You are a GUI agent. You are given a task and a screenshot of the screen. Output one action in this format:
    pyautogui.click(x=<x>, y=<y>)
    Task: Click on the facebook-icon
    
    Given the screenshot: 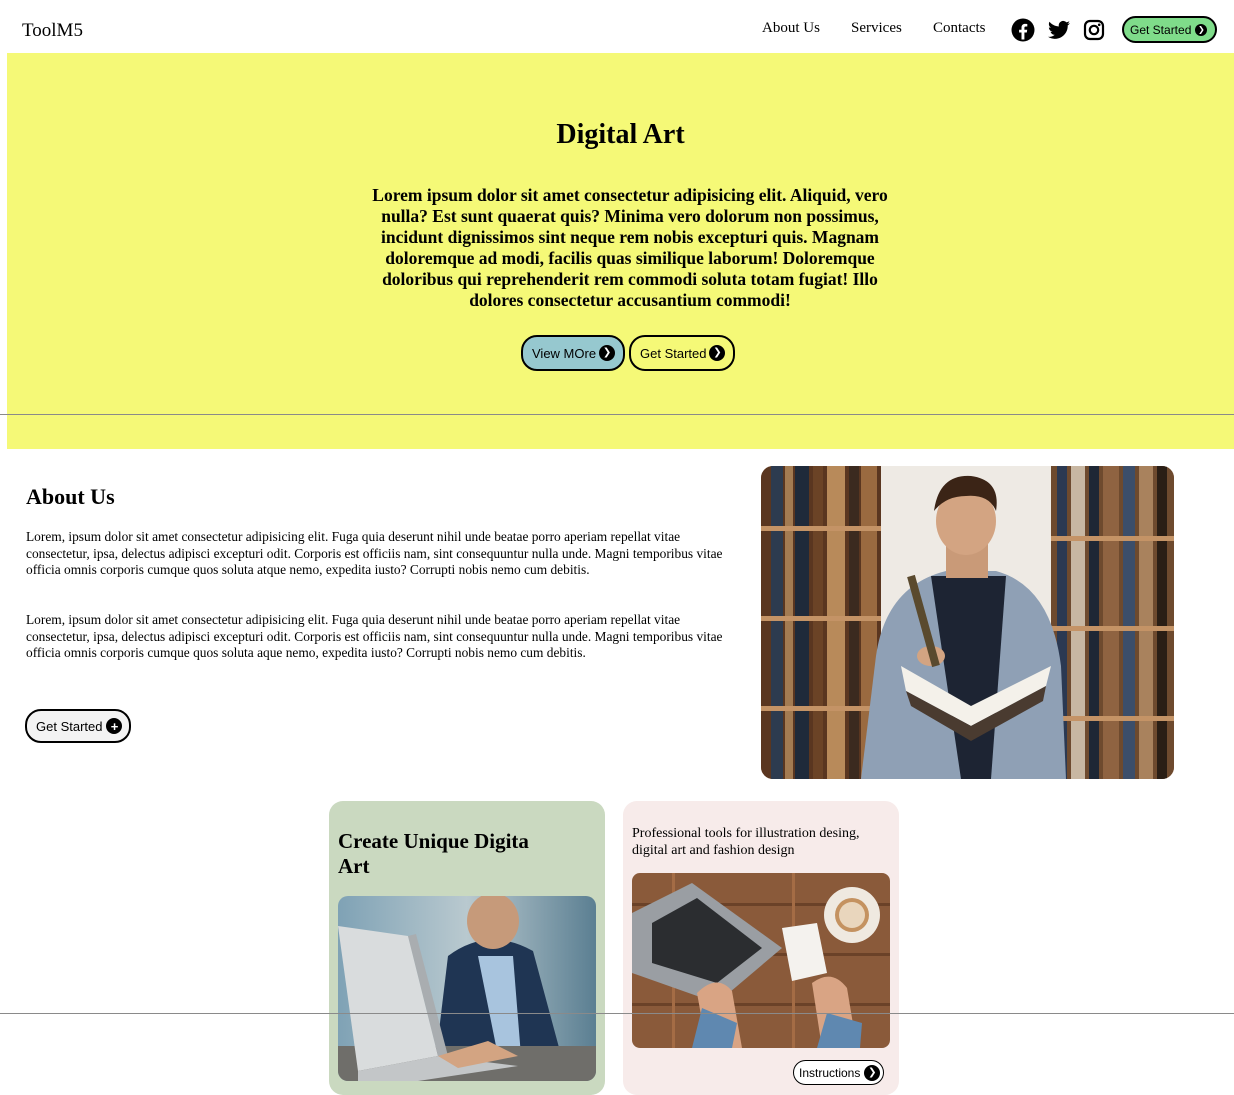 What is the action you would take?
    pyautogui.click(x=1023, y=30)
    